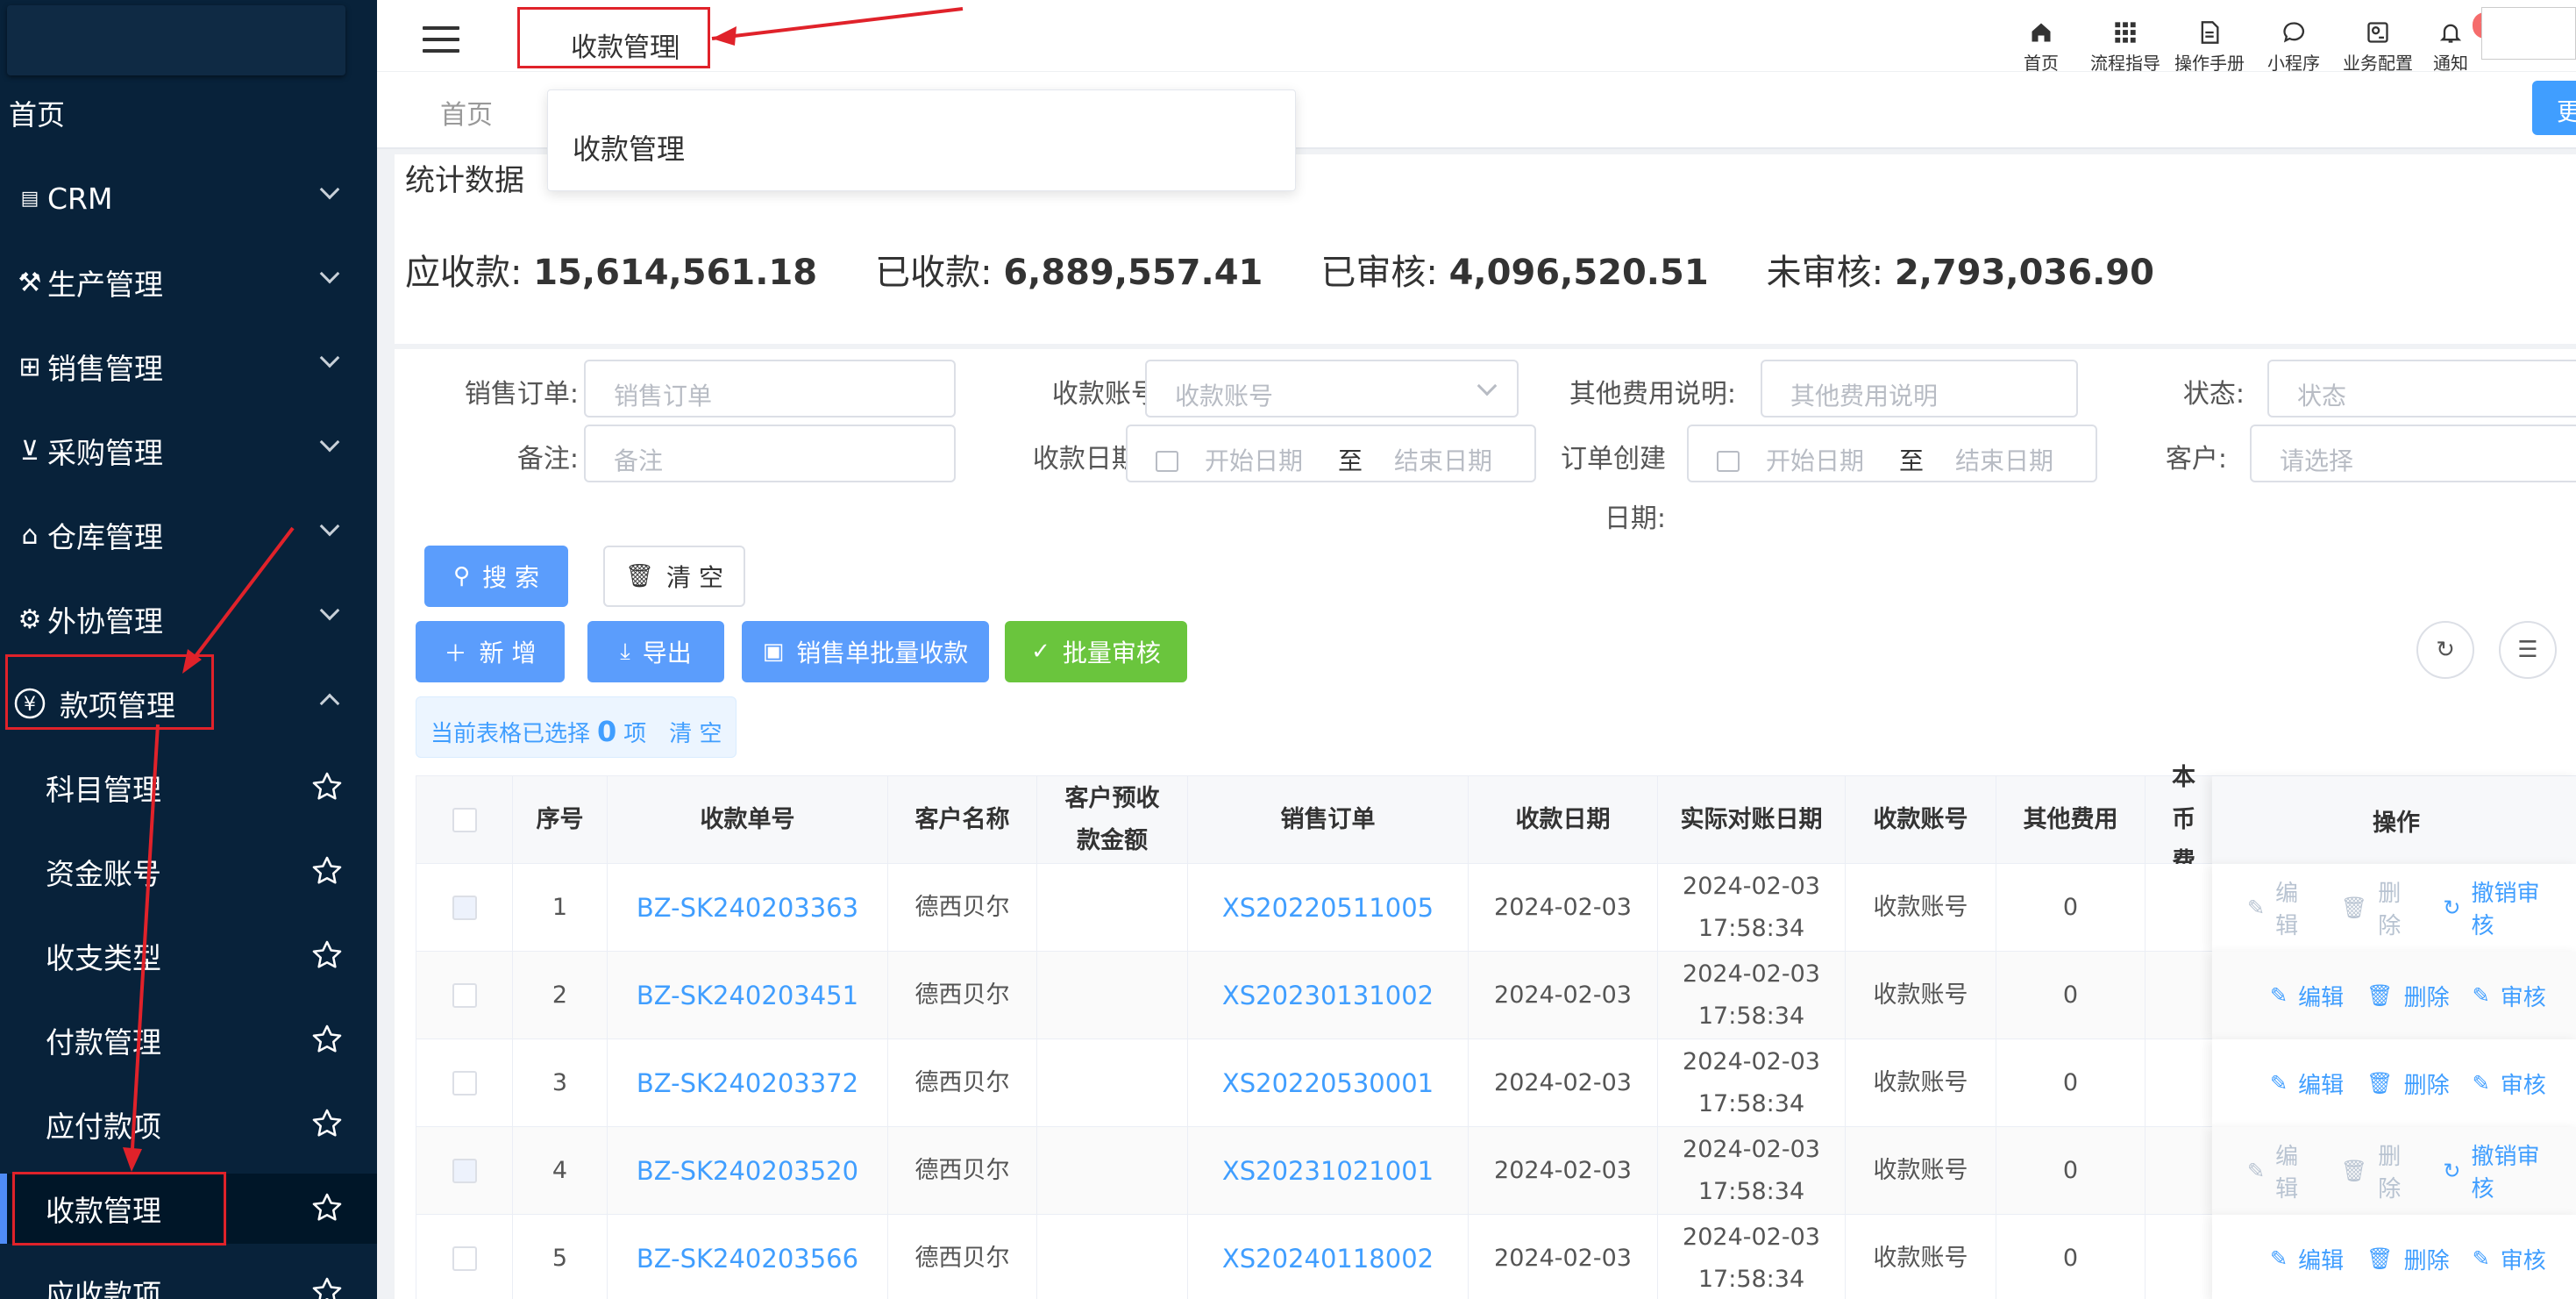 This screenshot has height=1299, width=2576. I want to click on header-process-guide: 流程指导, so click(2125, 37).